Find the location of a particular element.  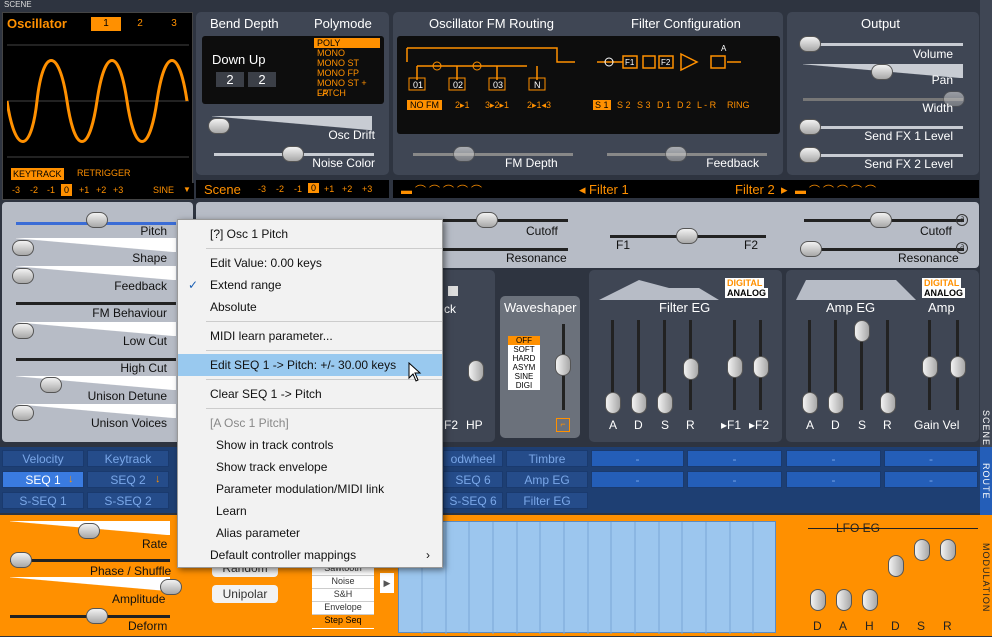

waveshaper-option: SOFT is located at coordinates (524, 349).